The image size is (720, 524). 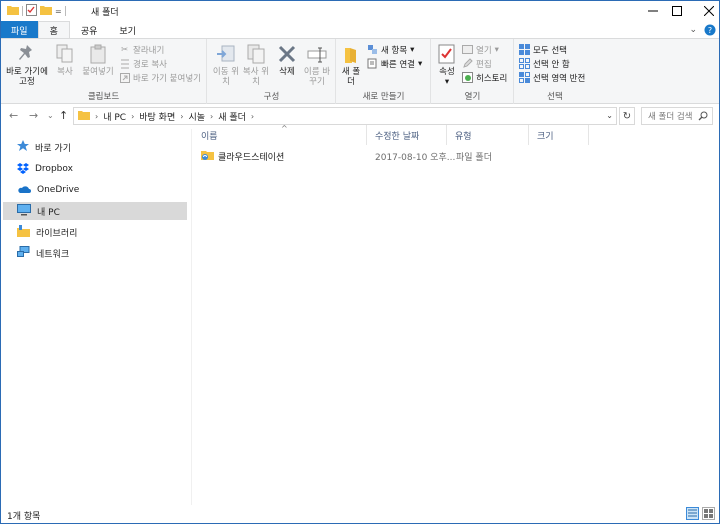 What do you see at coordinates (447, 72) in the screenshot?
I see `properties-label: 속성` at bounding box center [447, 72].